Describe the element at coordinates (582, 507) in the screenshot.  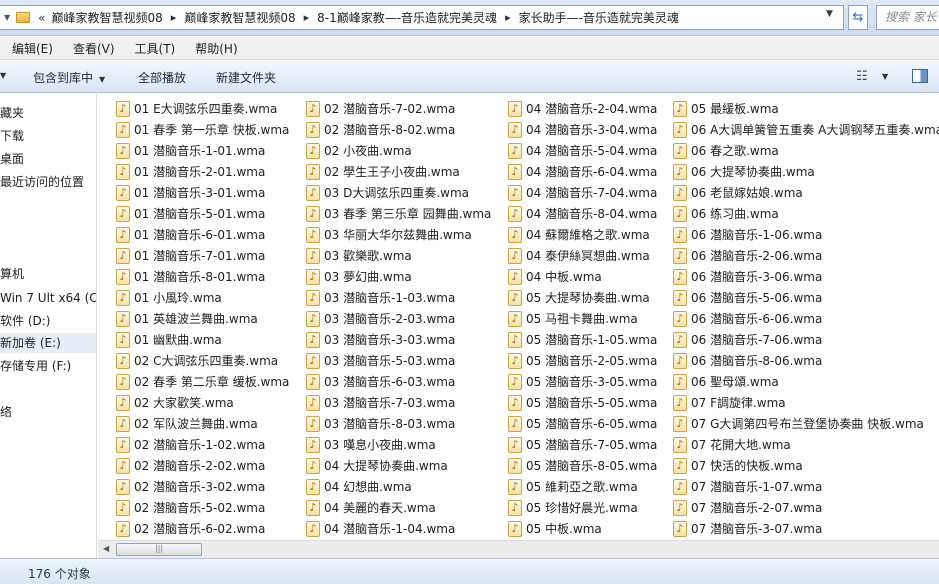
I see `file-item: ♪ 05 珍惜好晨光.wma` at that location.